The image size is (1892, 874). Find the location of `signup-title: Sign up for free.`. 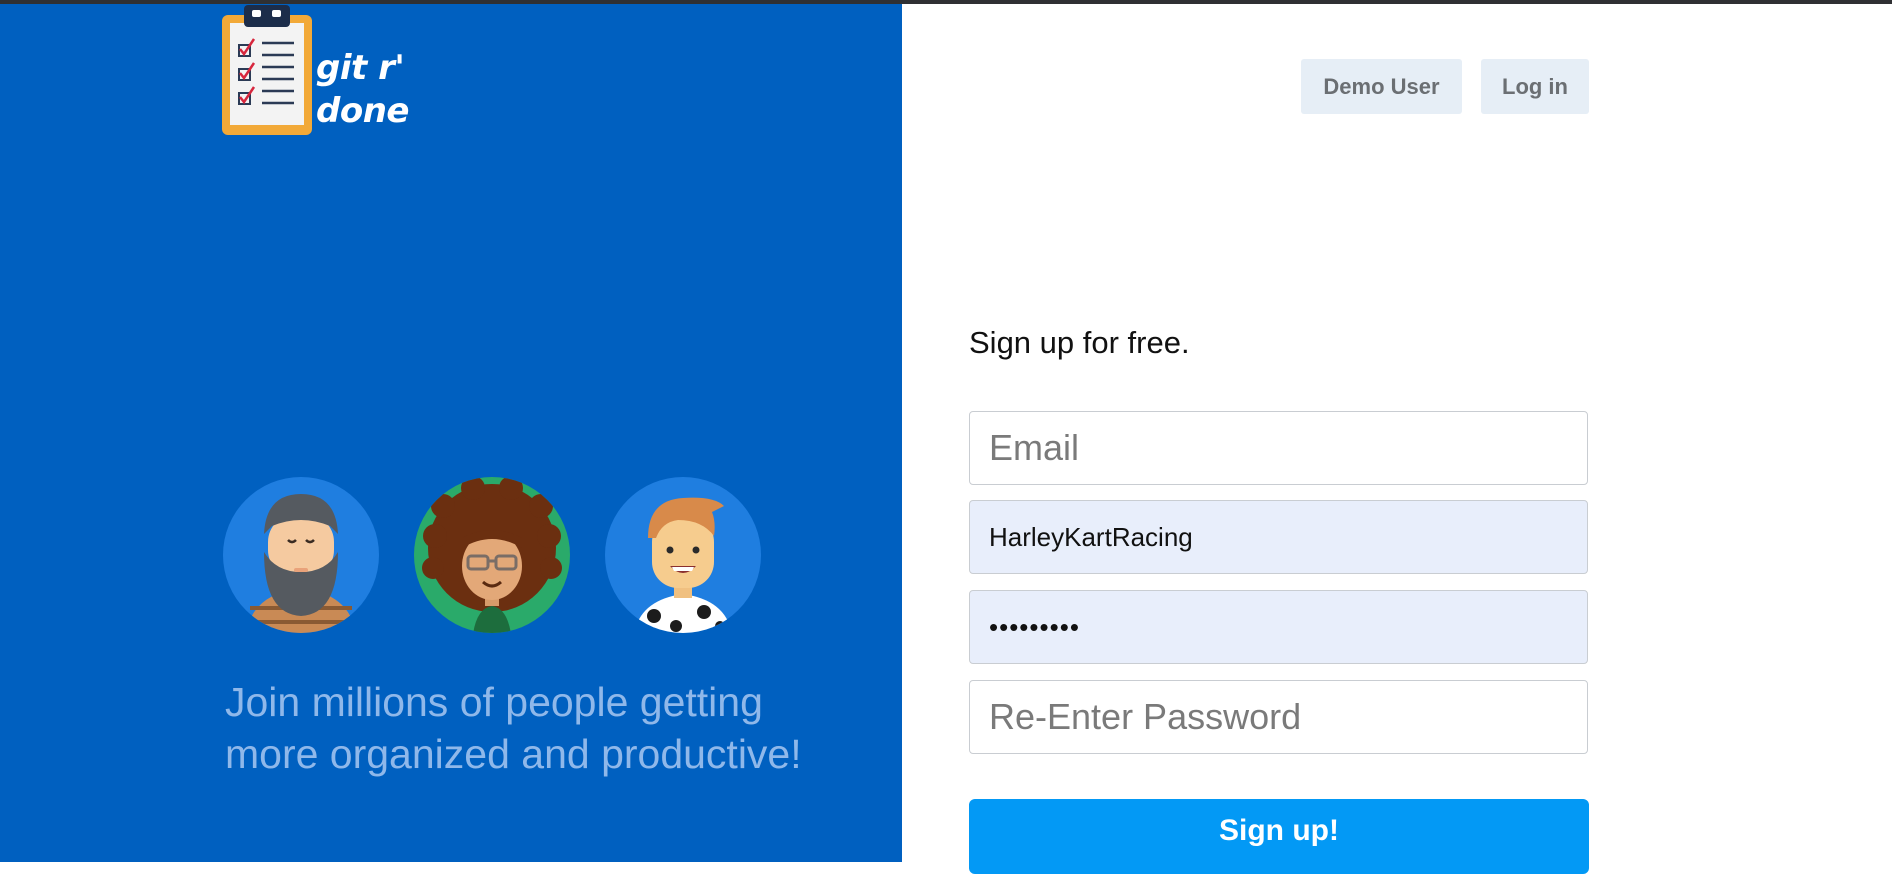

signup-title: Sign up for free. is located at coordinates (1079, 342).